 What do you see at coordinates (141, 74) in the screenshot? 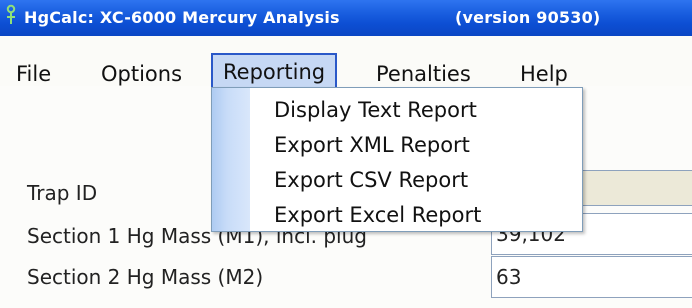
I see `menu-options: Options` at bounding box center [141, 74].